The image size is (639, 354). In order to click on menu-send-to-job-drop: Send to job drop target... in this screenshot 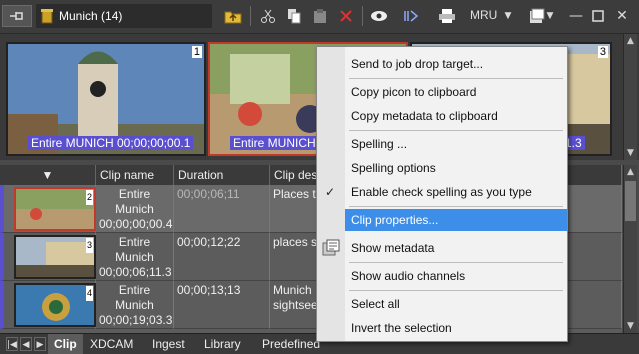, I will do `click(456, 64)`.